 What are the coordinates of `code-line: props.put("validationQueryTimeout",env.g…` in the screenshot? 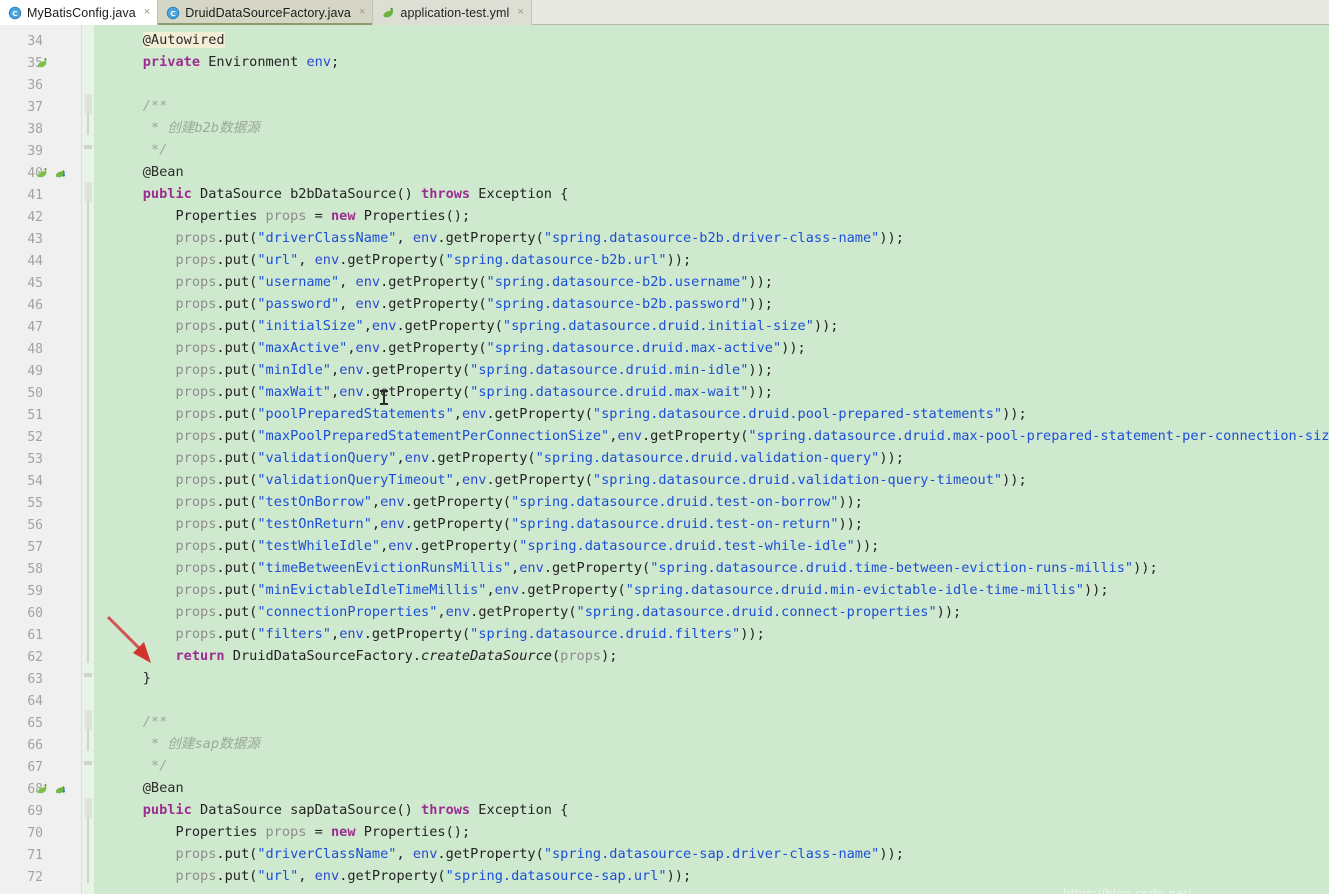 It's located at (568, 480).